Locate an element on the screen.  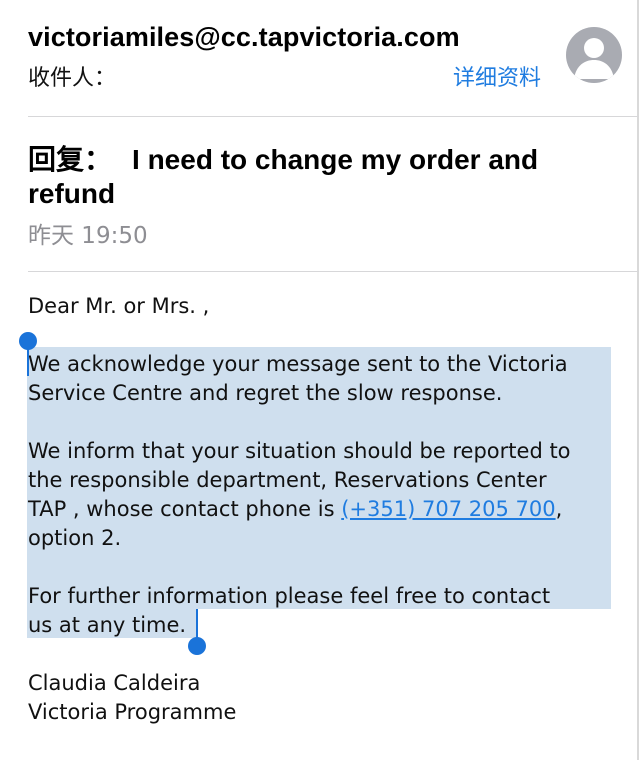
email-subject: 回复： I need to change my order and refund is located at coordinates (308, 177).